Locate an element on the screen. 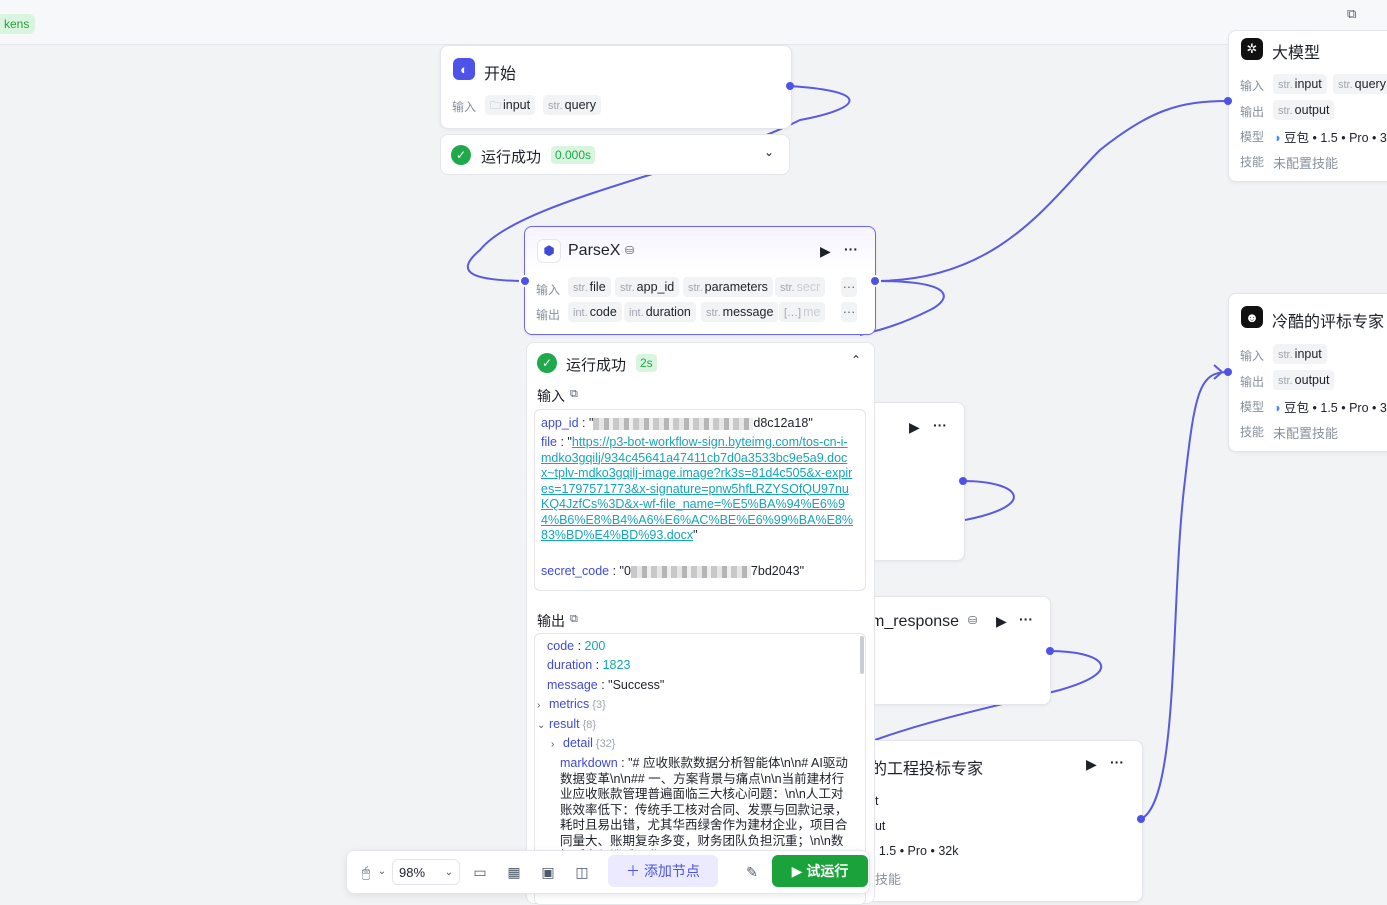  parsex-input-file: str. file is located at coordinates (589, 287).